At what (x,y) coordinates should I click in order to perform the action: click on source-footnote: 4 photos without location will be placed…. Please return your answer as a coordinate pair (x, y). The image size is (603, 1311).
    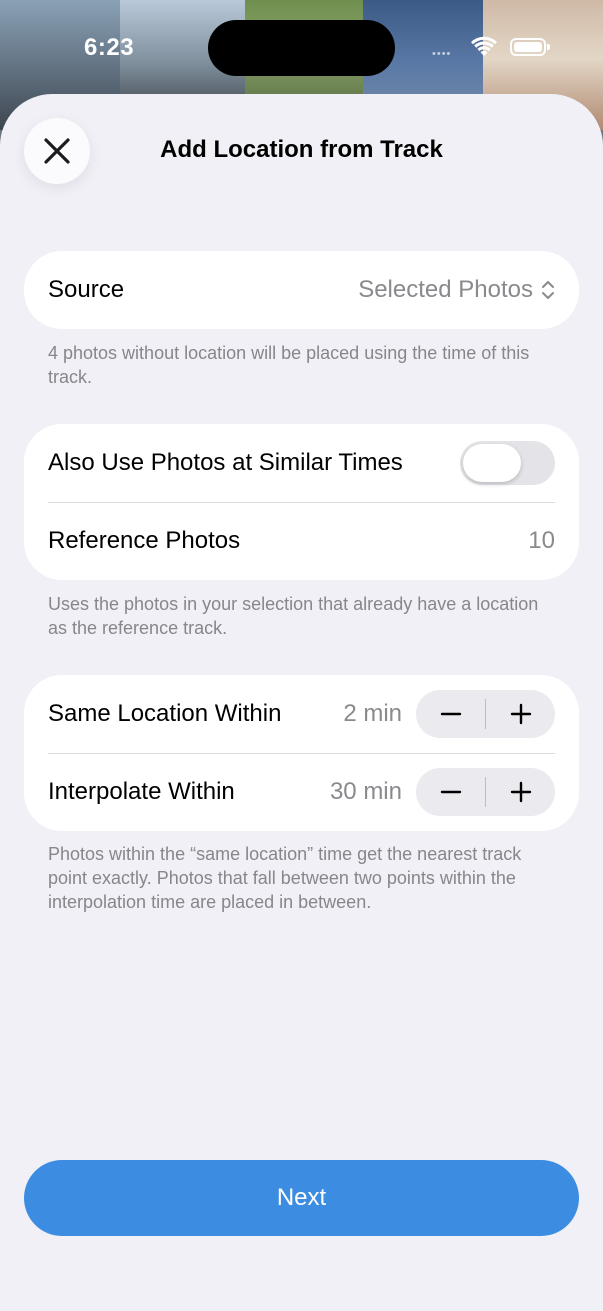
    Looking at the image, I should click on (289, 365).